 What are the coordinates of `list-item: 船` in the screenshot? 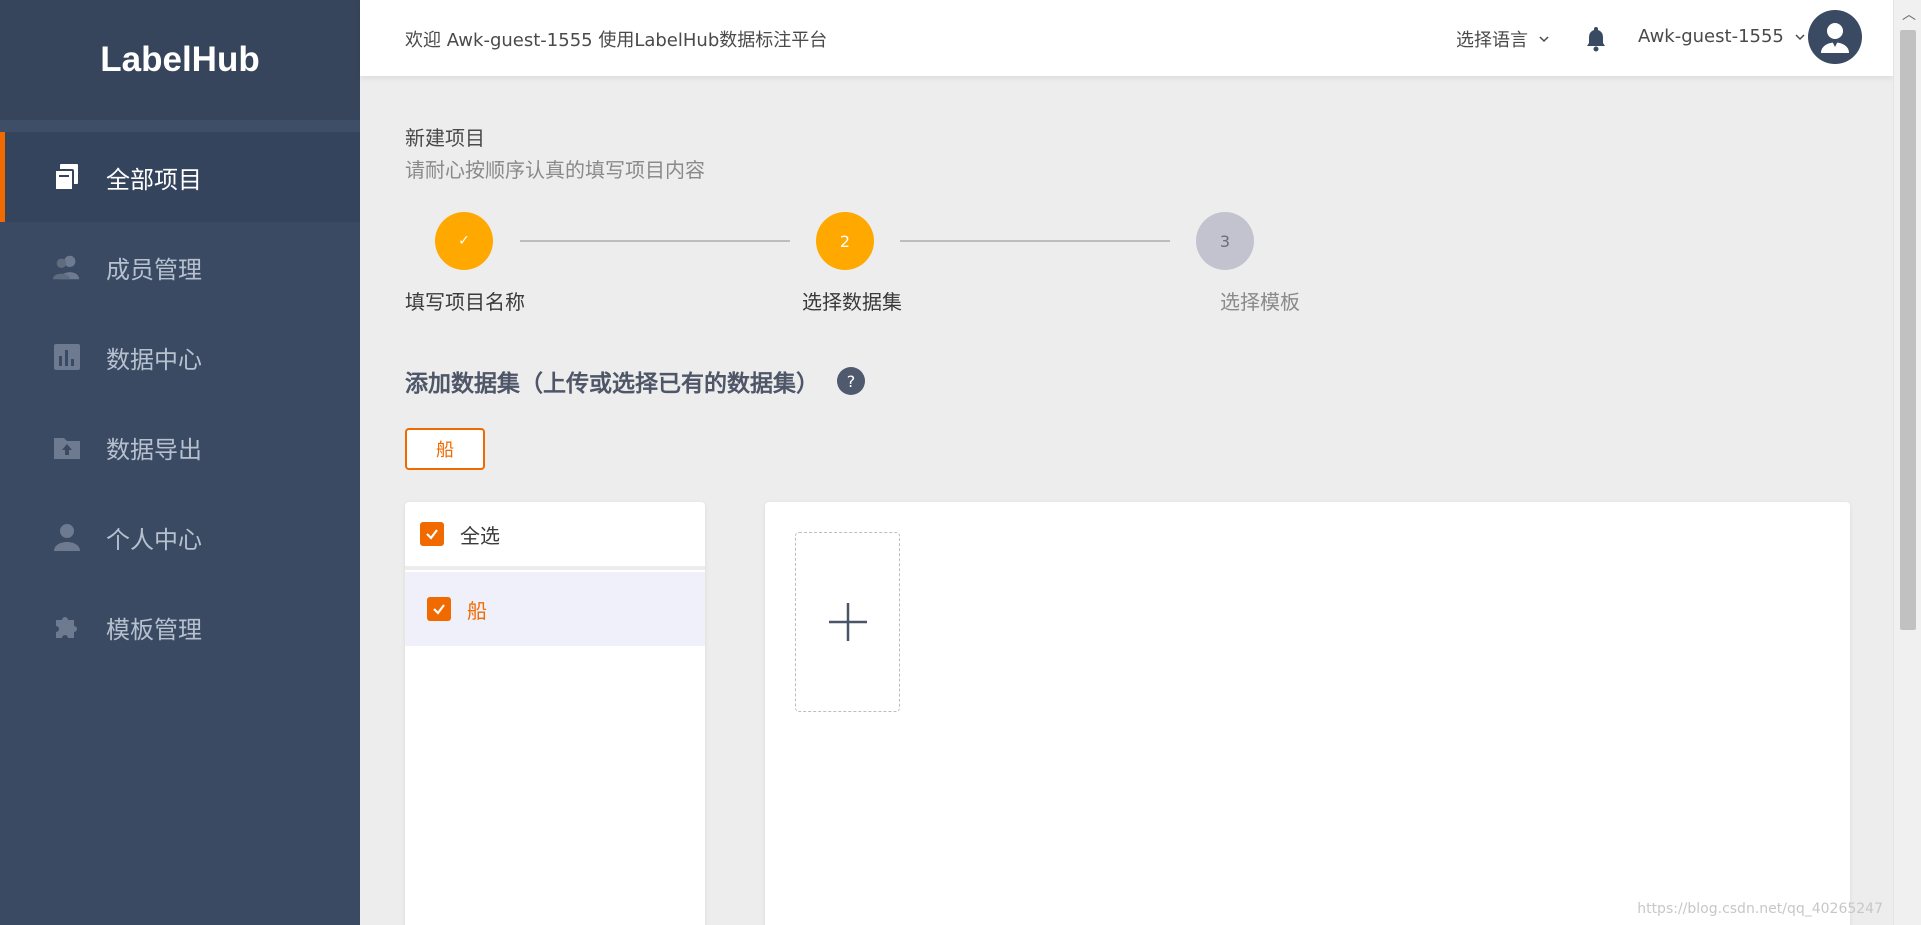 It's located at (555, 609).